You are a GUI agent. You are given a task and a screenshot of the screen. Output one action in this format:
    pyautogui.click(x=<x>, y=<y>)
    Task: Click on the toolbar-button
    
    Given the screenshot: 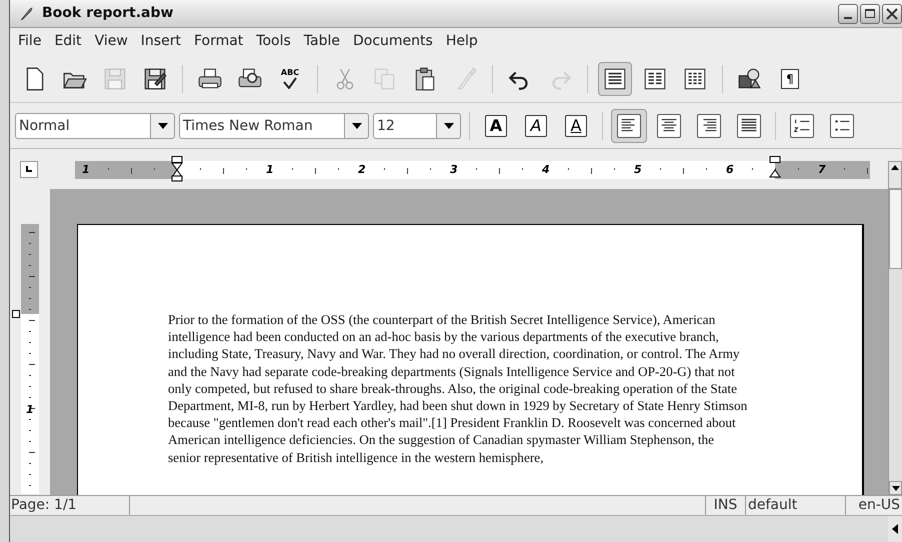 What is the action you would take?
    pyautogui.click(x=615, y=79)
    